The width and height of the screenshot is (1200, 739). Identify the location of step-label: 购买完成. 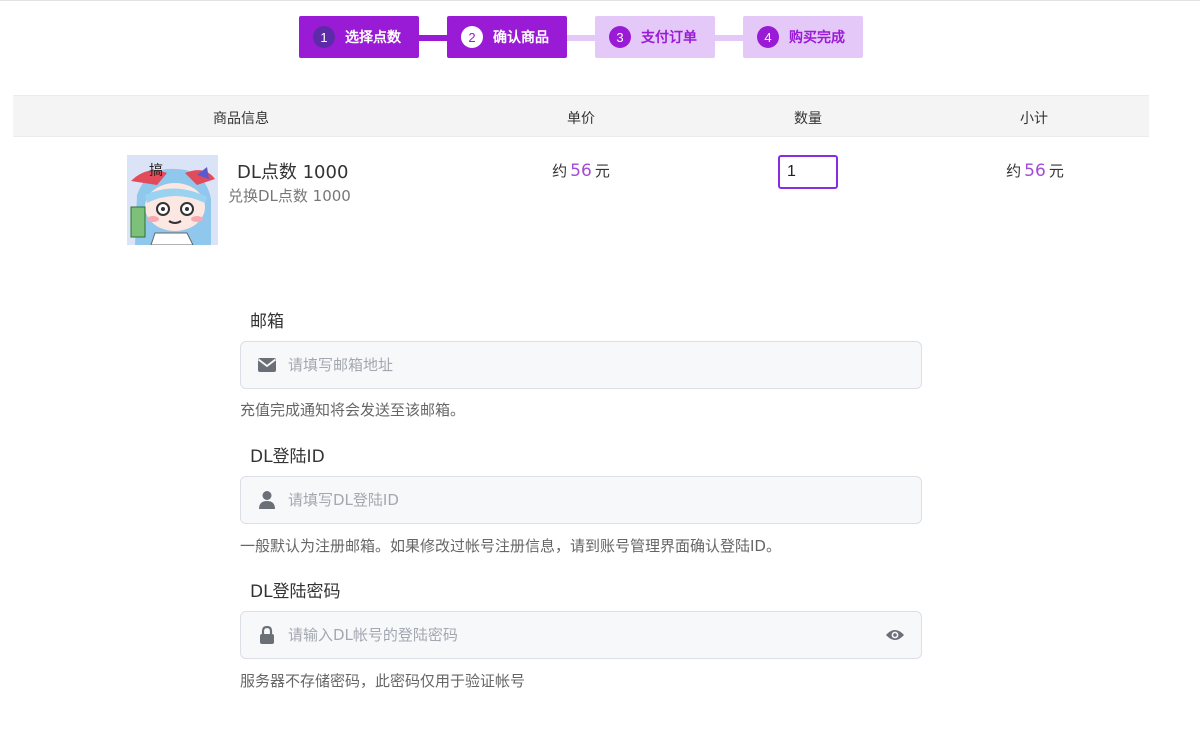
(817, 38).